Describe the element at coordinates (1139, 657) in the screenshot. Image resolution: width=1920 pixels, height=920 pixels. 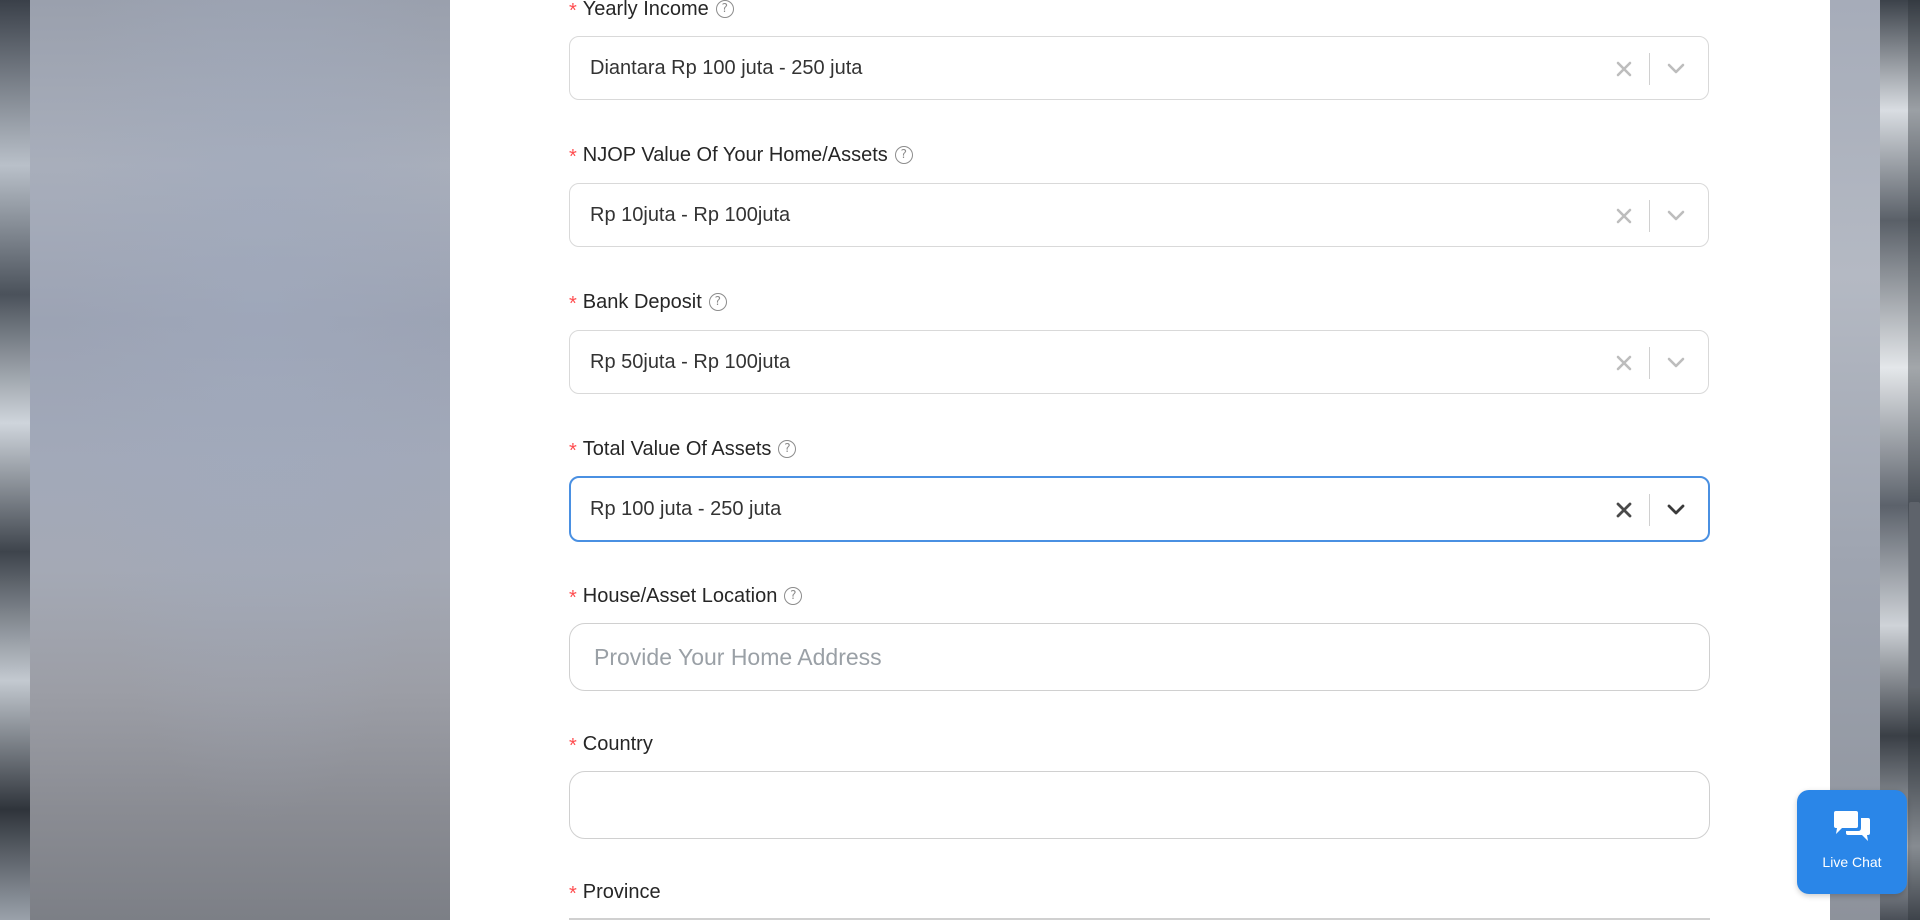
I see `house-asset-location-input` at that location.